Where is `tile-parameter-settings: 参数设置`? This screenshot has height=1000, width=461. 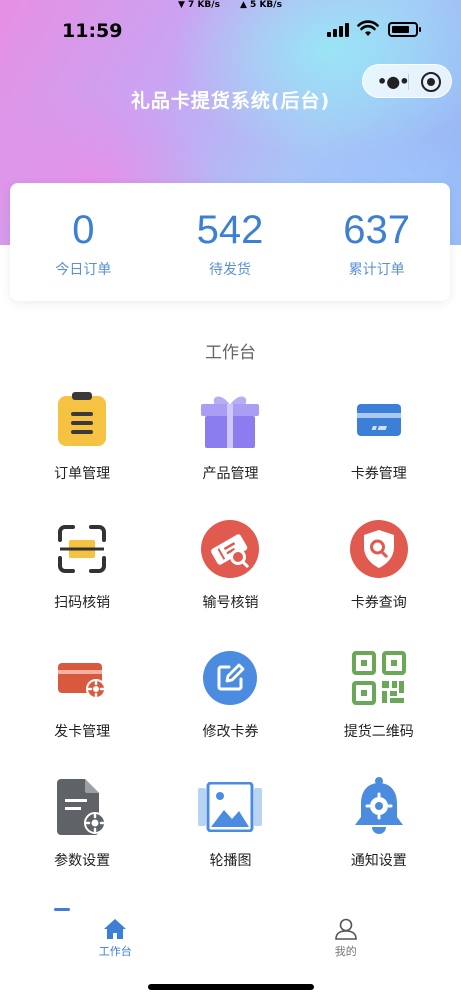
tile-parameter-settings: 参数设置 is located at coordinates (82, 839).